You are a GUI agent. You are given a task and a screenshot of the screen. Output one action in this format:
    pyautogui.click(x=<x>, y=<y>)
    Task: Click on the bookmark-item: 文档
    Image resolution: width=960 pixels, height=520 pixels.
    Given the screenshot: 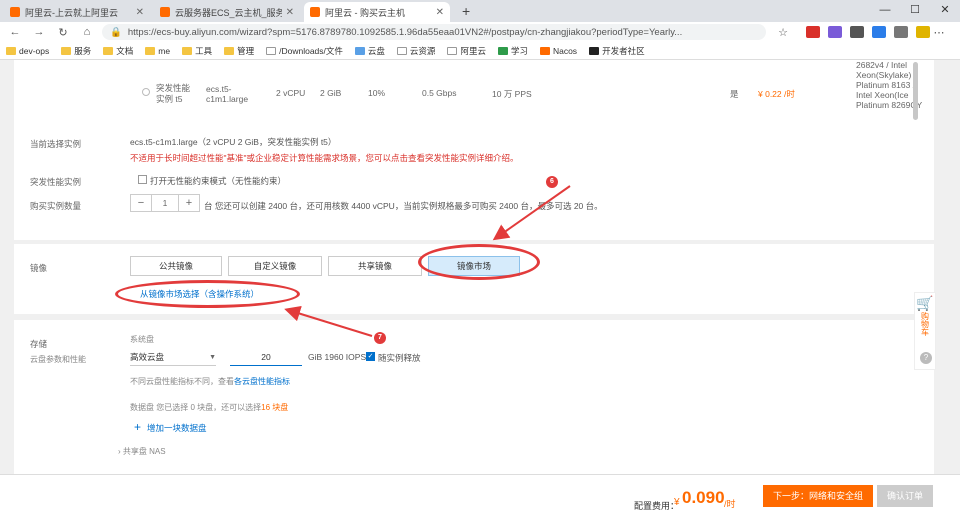 What is the action you would take?
    pyautogui.click(x=118, y=51)
    